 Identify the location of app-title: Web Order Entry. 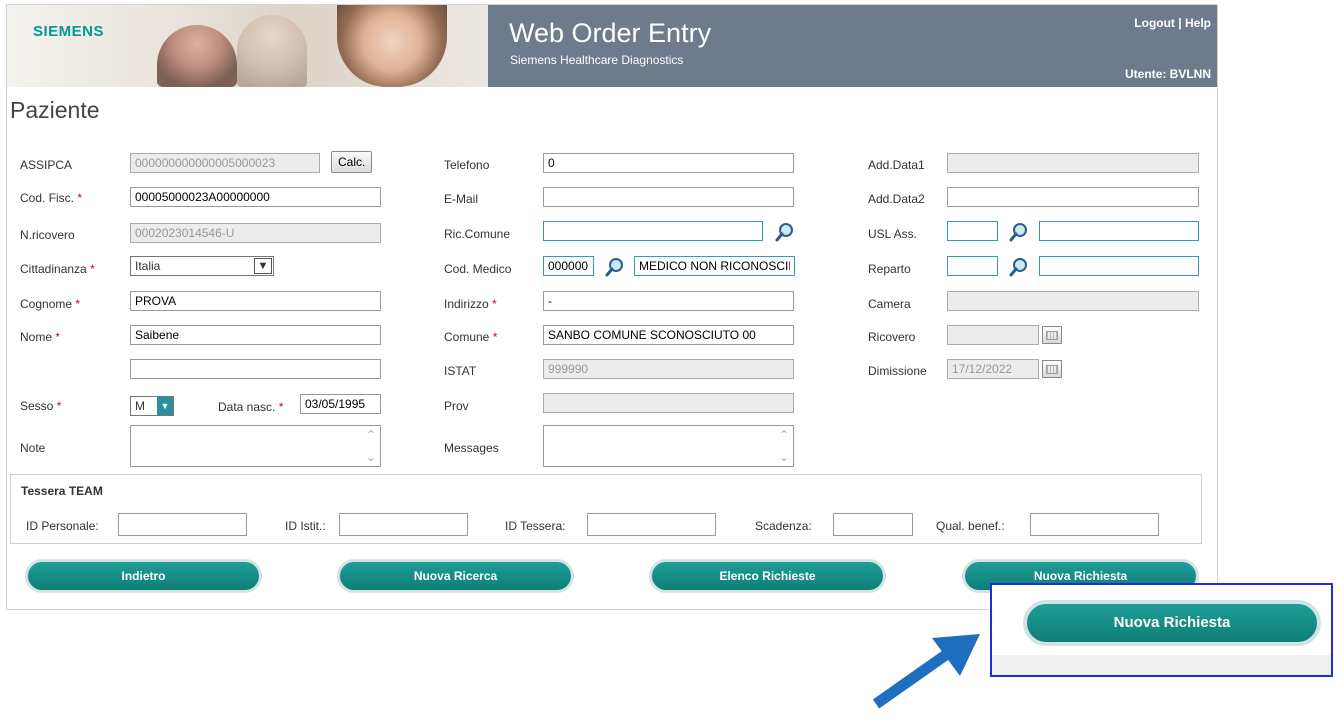
(610, 33).